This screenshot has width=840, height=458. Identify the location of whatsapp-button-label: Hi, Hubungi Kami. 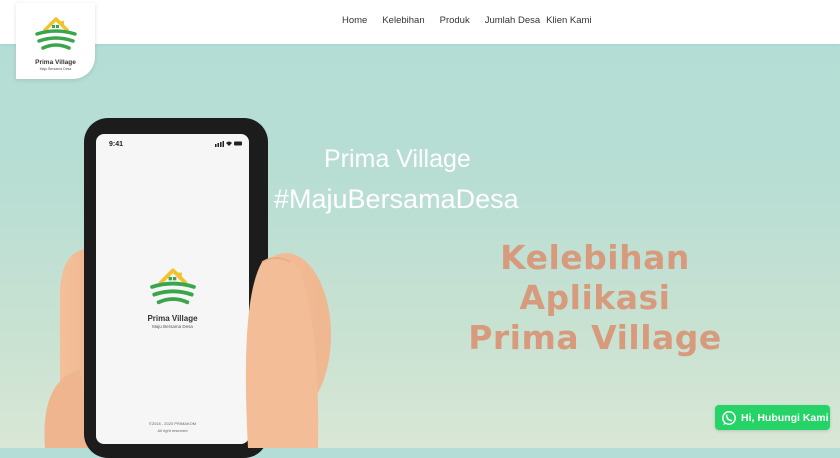
(785, 417).